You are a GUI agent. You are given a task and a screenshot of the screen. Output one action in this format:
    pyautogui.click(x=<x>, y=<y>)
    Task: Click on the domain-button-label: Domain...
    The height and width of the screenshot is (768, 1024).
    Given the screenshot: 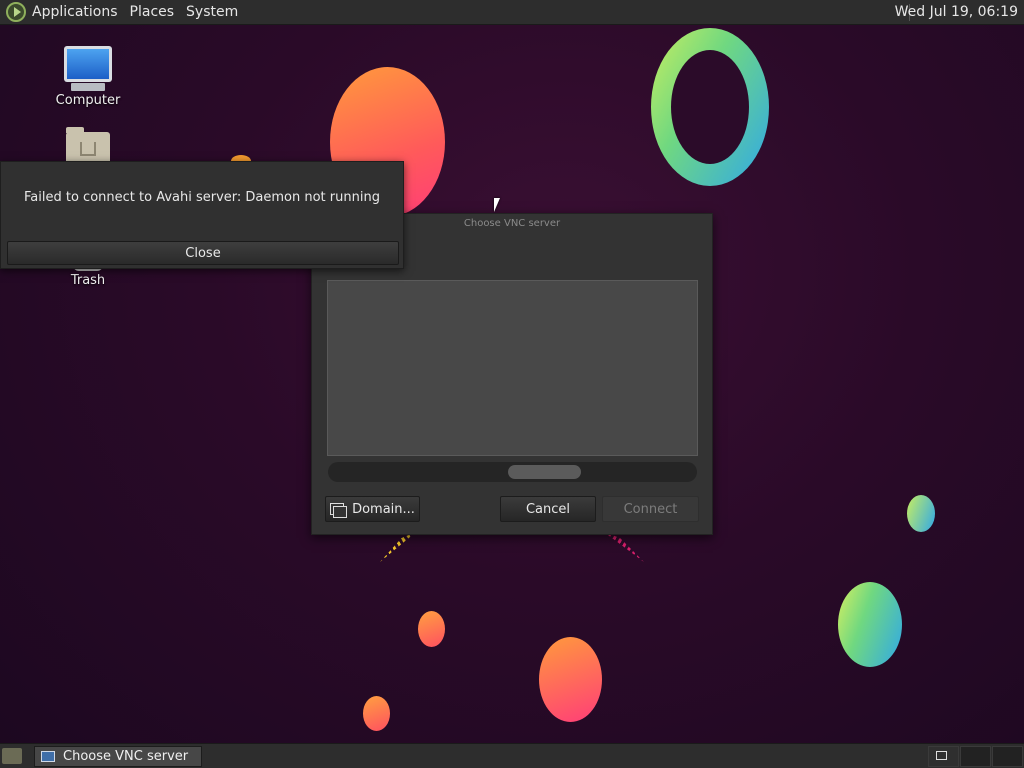 What is the action you would take?
    pyautogui.click(x=383, y=509)
    